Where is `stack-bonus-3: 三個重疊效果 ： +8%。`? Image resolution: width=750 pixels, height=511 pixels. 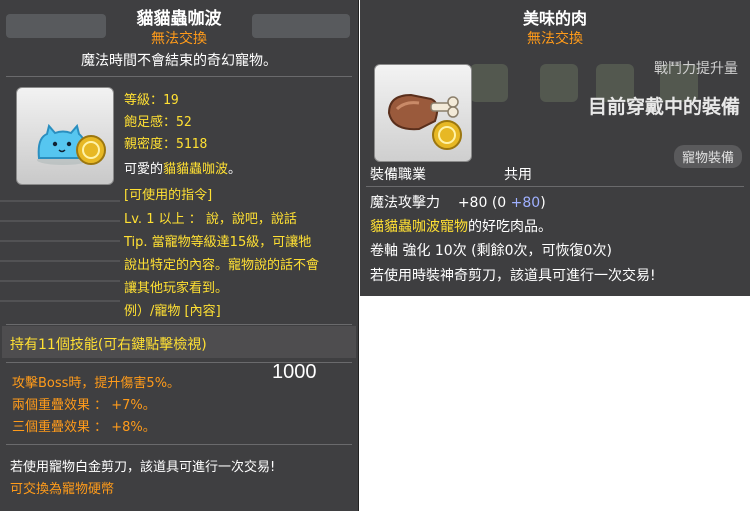
stack-bonus-3: 三個重疊效果 ： +8%。 is located at coordinates (84, 427).